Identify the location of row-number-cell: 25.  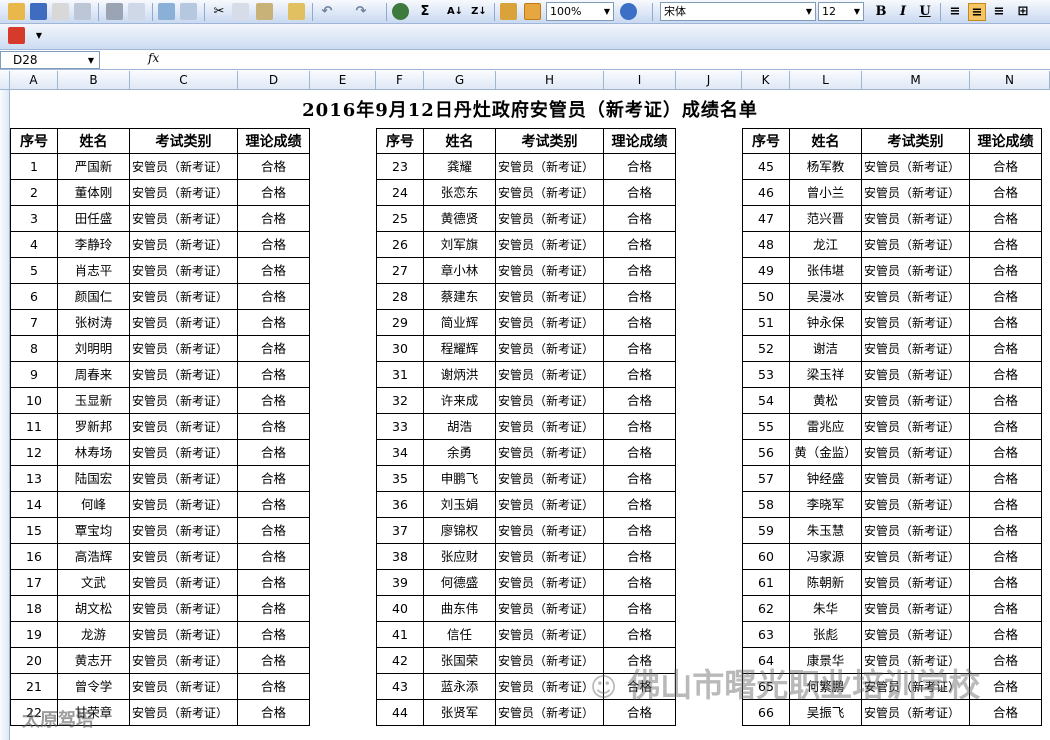
(400, 219).